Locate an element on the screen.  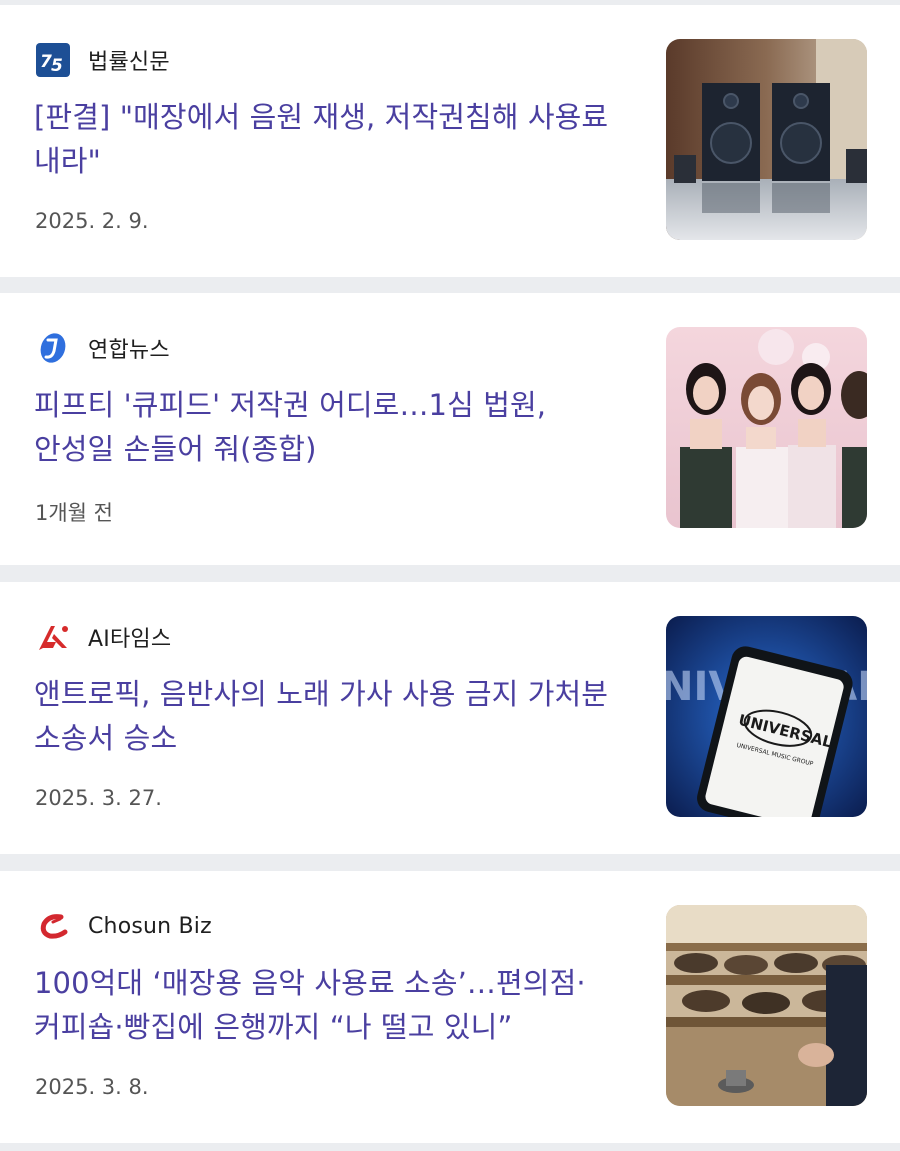
law-times-logo-icon: 7 5 is located at coordinates (53, 60).